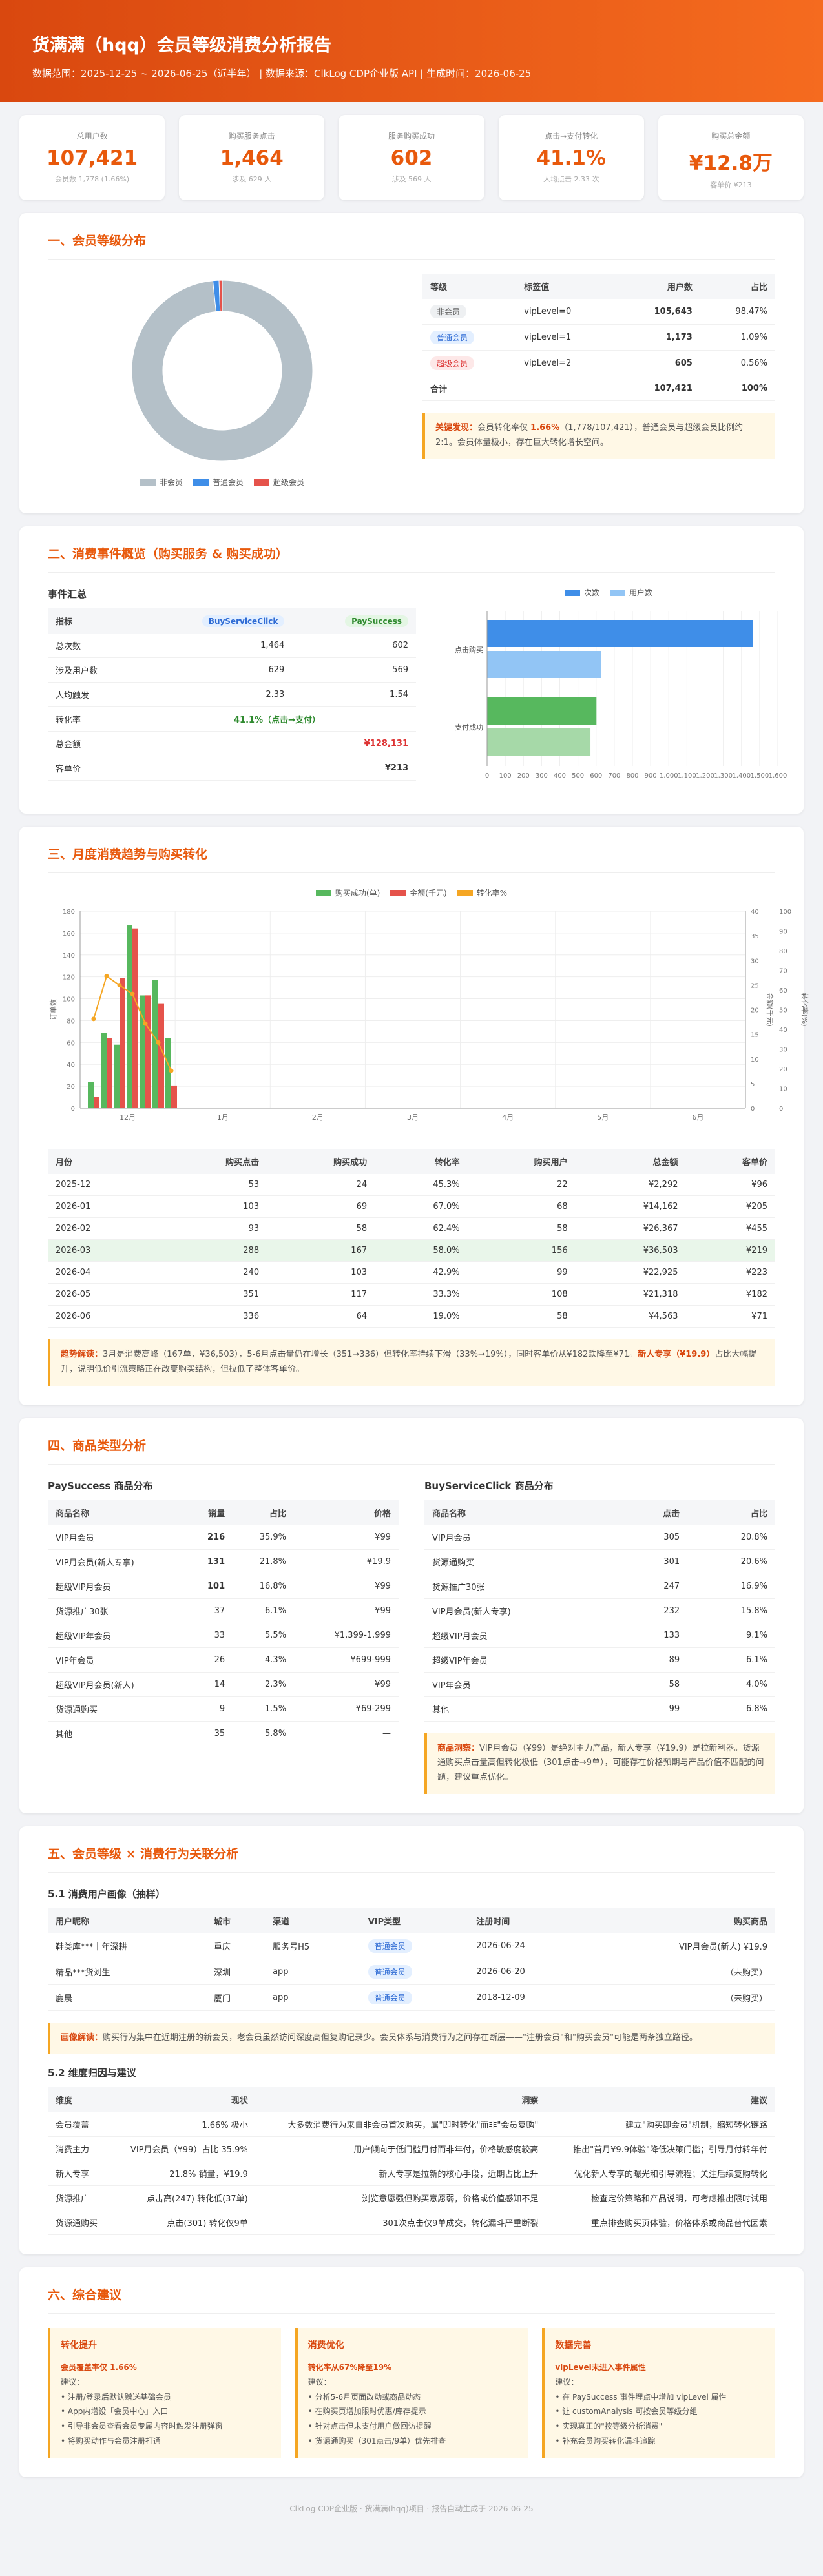 This screenshot has width=823, height=2576. Describe the element at coordinates (487, 775) in the screenshot. I see `x-tick-label: 0` at that location.